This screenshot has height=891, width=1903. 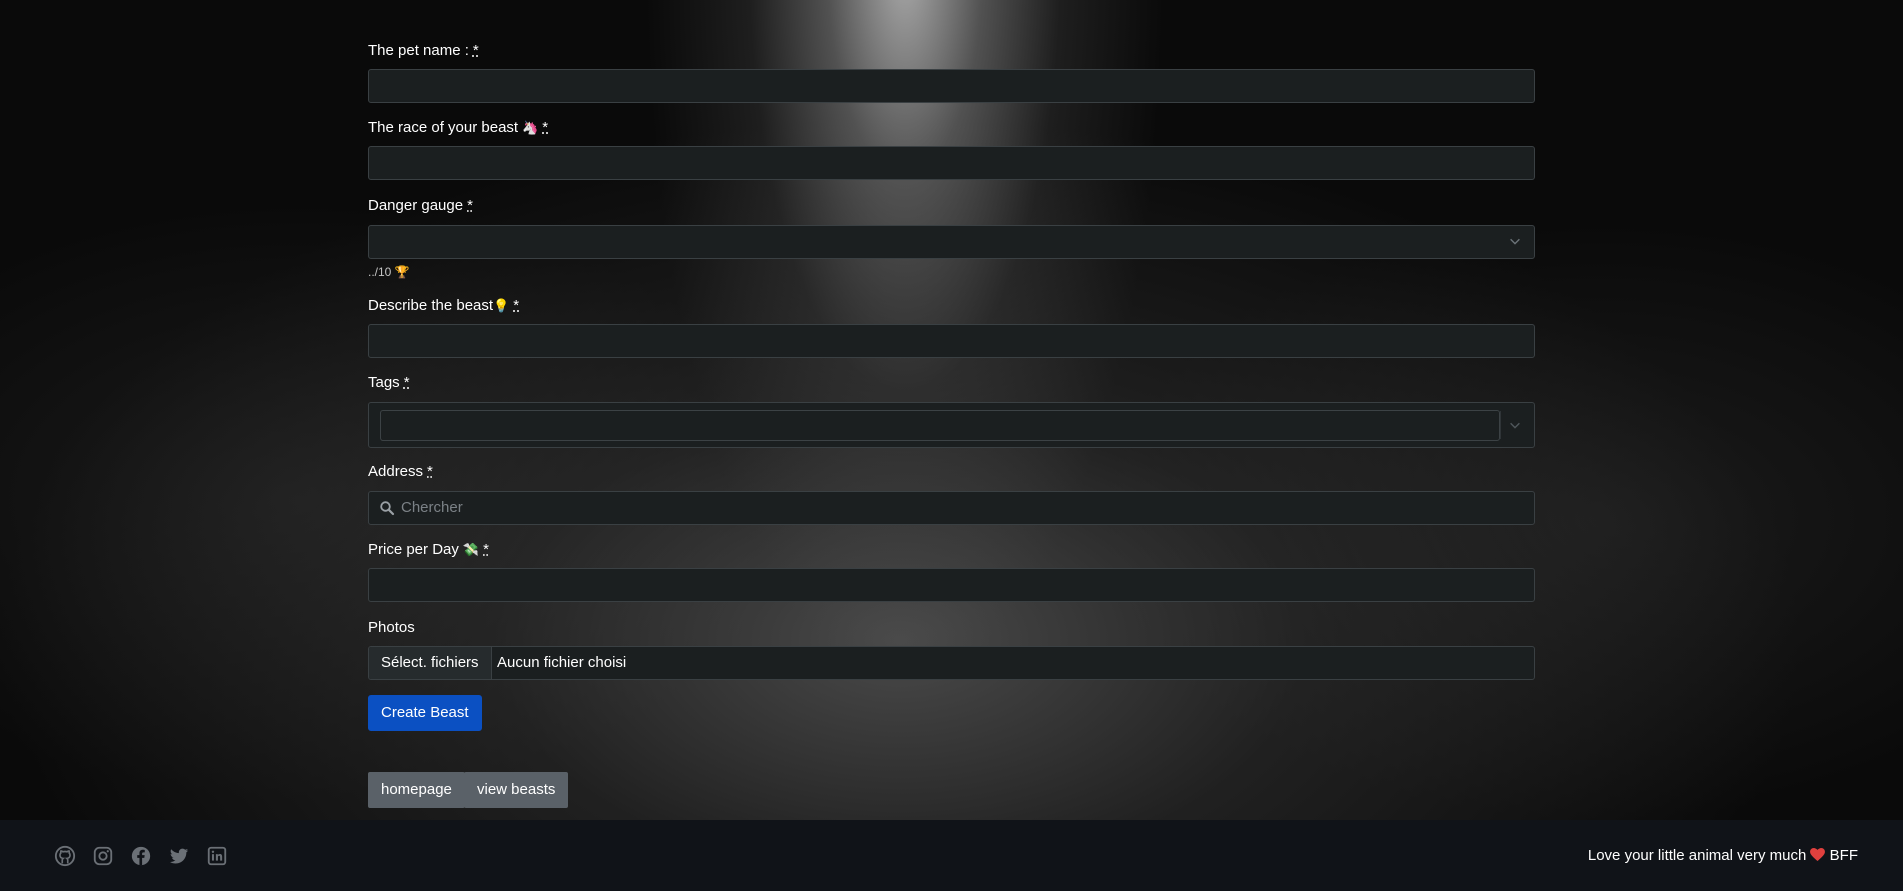 I want to click on danger-gauge-label: Danger gauge *, so click(x=420, y=205).